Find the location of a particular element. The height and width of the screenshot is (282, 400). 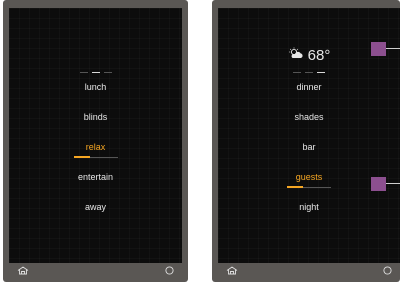

temperature: 68° is located at coordinates (319, 55).